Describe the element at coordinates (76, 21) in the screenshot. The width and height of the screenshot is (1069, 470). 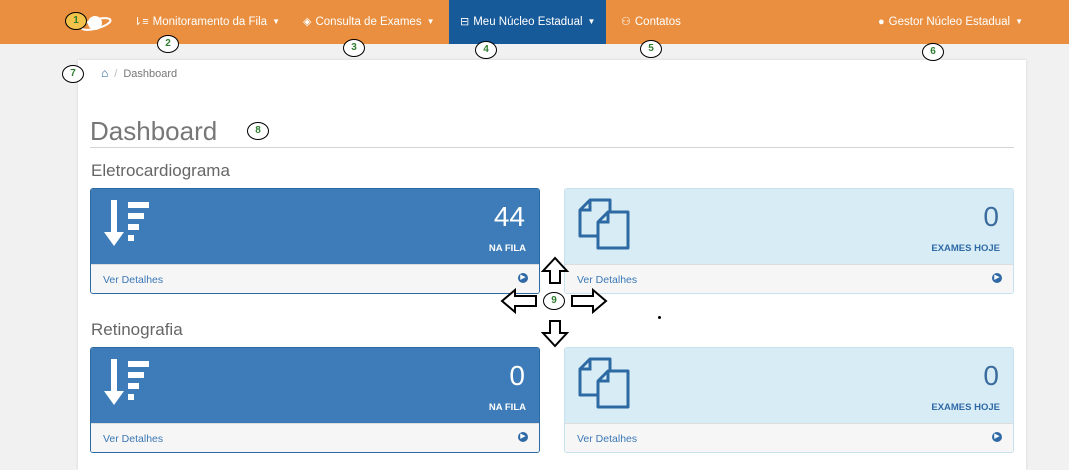
I see `annotation-badge-1: 1` at that location.